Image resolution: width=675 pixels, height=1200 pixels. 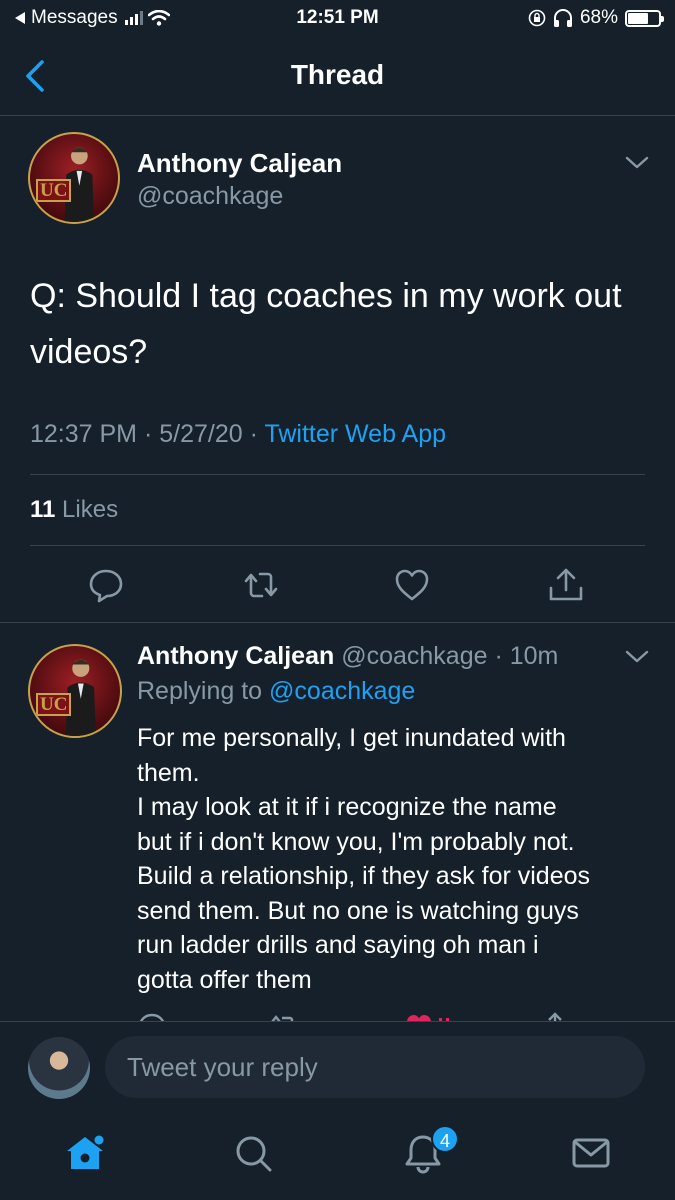 I want to click on tweet-source-link: Twitter Web App, so click(x=355, y=434).